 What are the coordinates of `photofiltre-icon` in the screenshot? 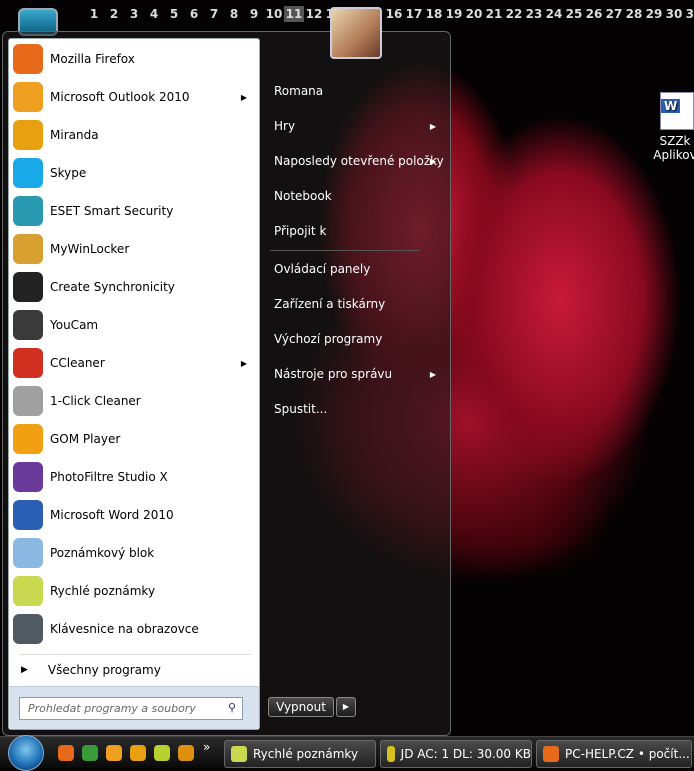 It's located at (28, 477).